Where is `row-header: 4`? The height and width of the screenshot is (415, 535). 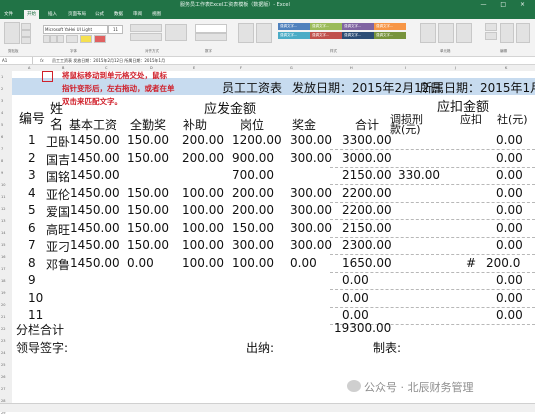 row-header: 4 is located at coordinates (2, 113).